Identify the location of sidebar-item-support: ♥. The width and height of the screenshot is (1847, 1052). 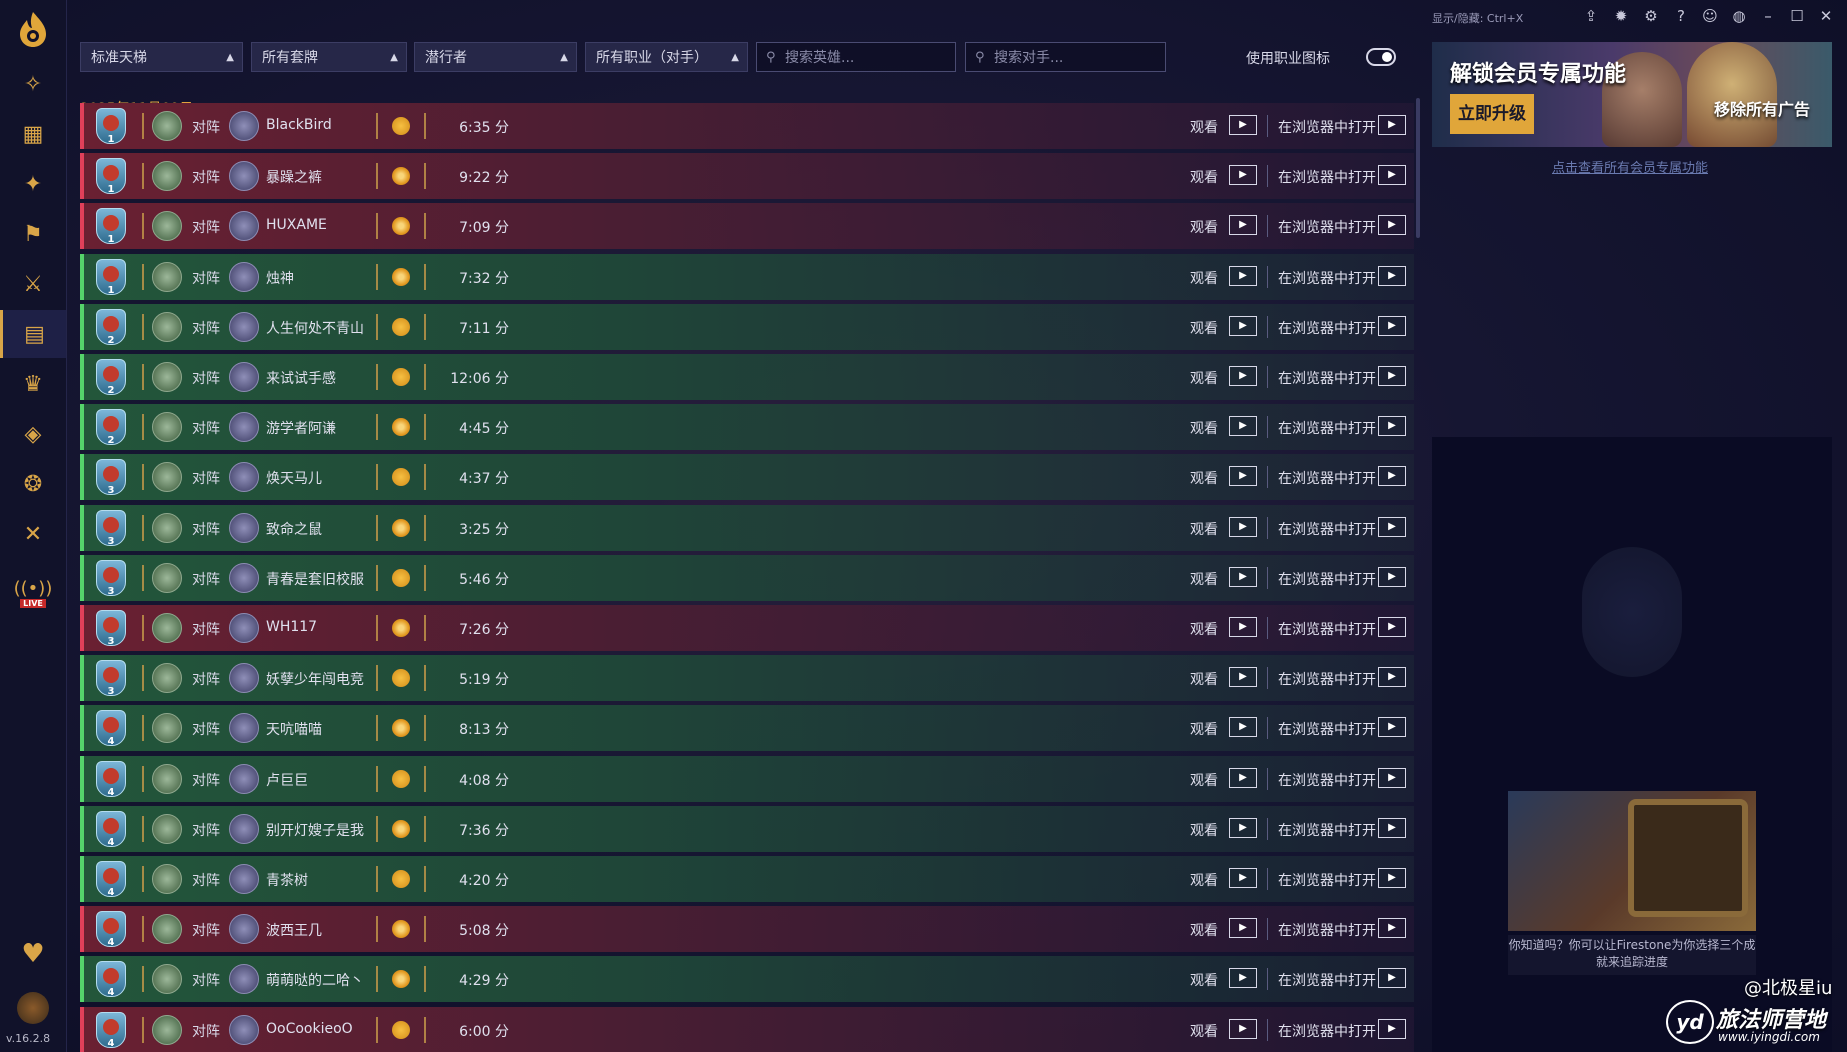
(33, 954).